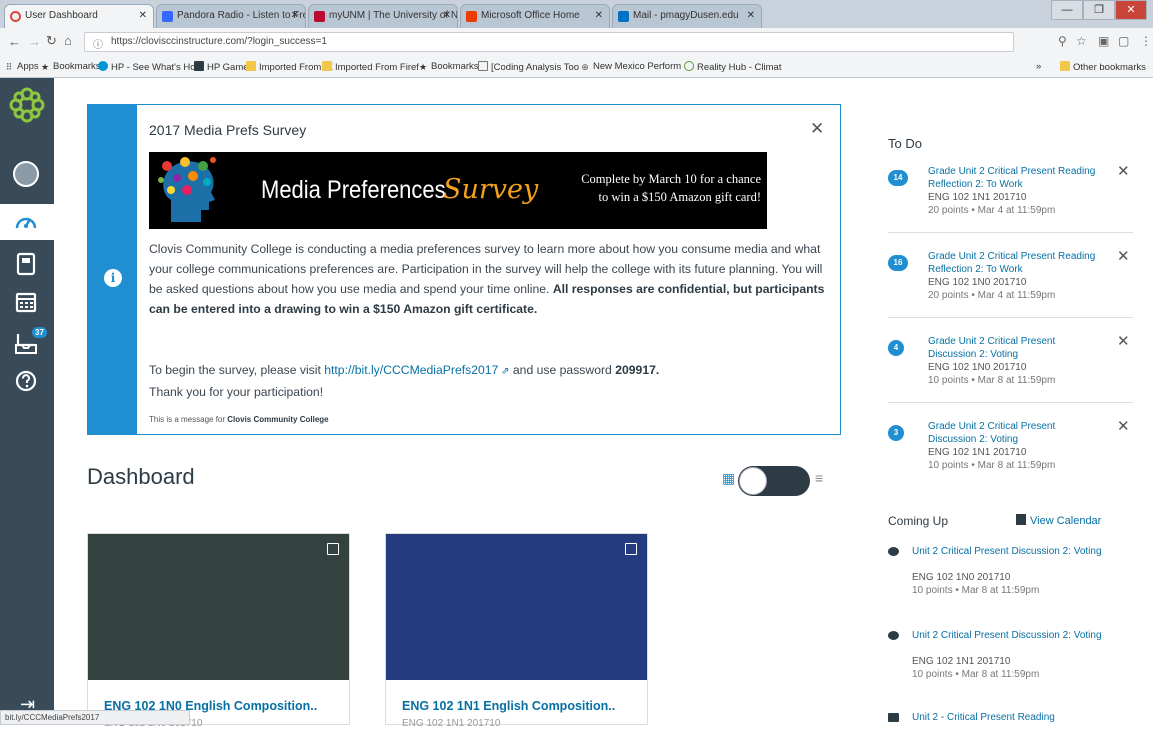 The width and height of the screenshot is (1153, 729). Describe the element at coordinates (289, 67) in the screenshot. I see `bookmark-imported-ie: Imported From IE` at that location.